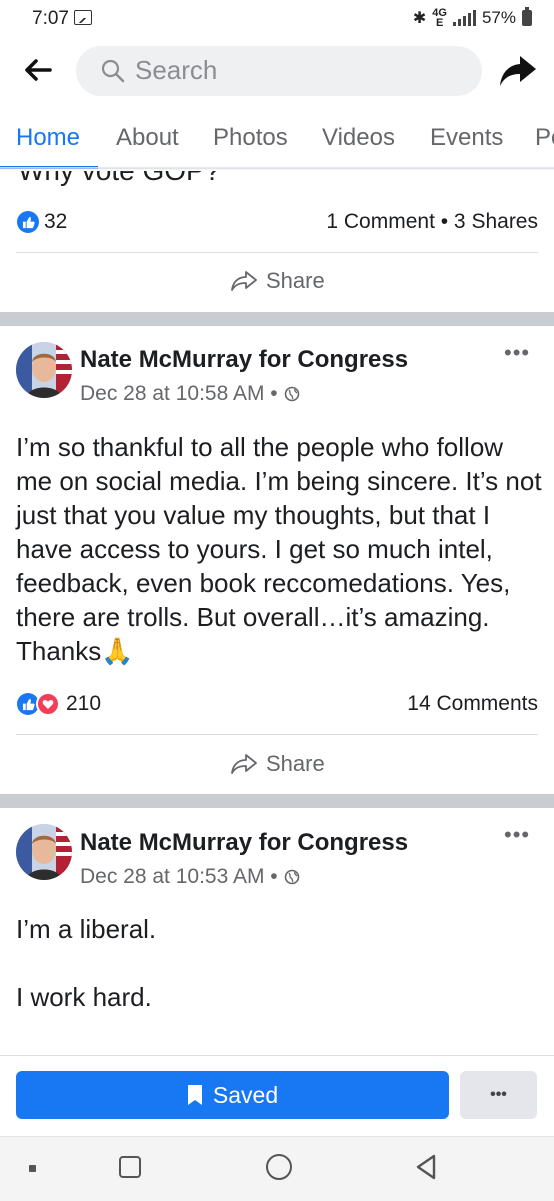 The image size is (554, 1201). I want to click on post2-timestamp: Dec 28 at 10:58 AM •, so click(190, 394).